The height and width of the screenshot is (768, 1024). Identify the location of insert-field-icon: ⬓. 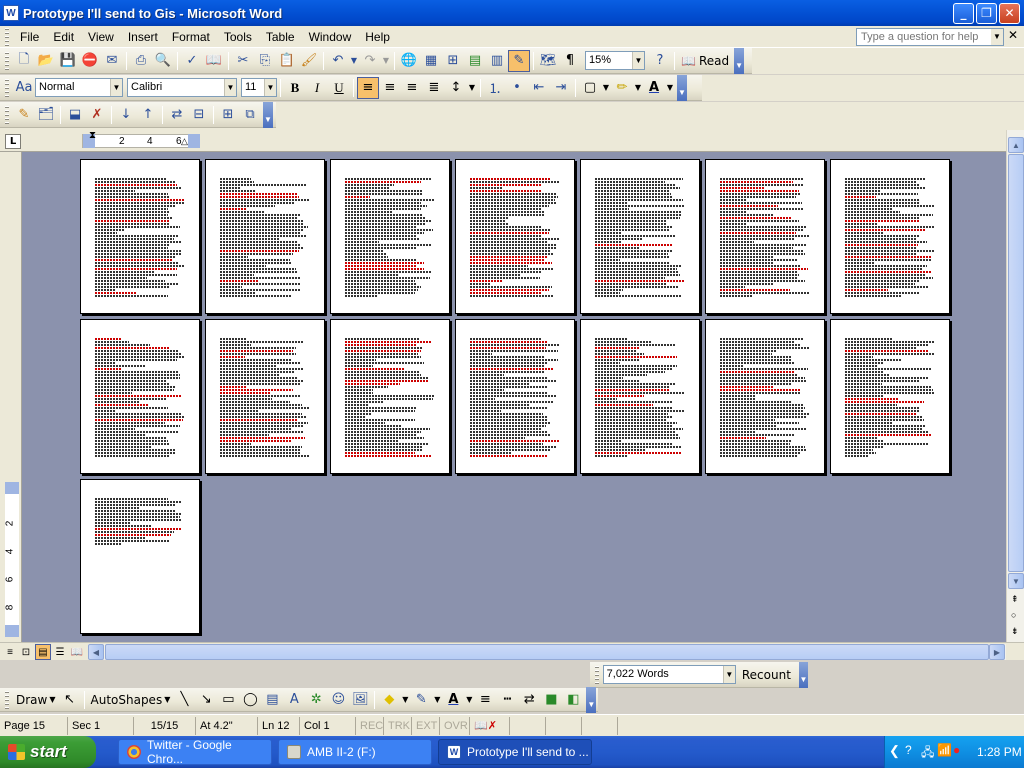
(75, 115).